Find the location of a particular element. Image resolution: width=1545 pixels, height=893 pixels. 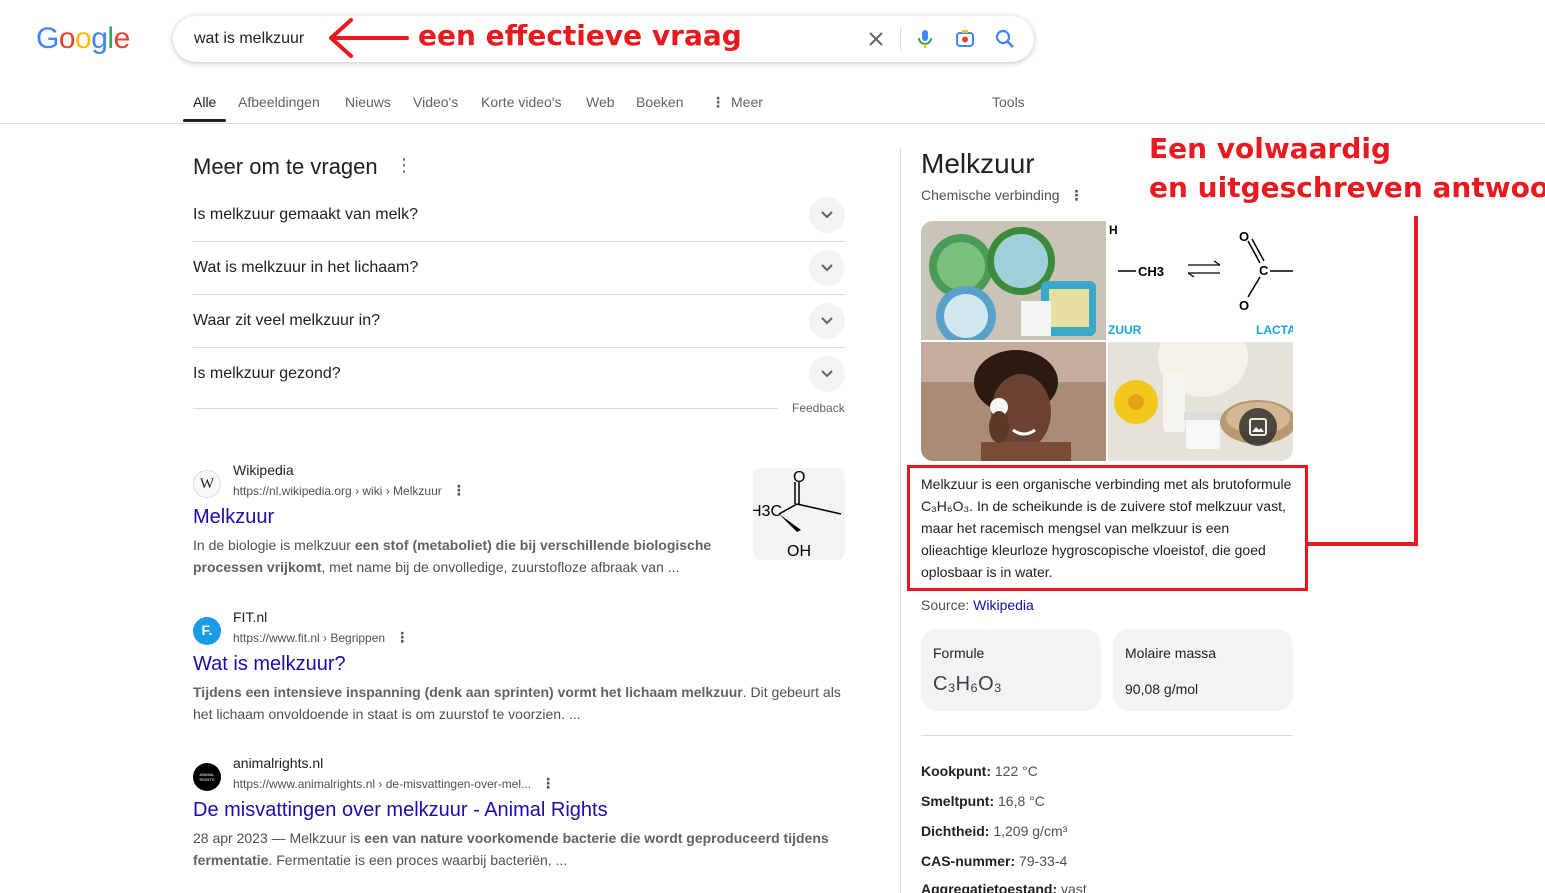

kp-subtitle: Chemische verbinding ⋮ is located at coordinates (1002, 195).